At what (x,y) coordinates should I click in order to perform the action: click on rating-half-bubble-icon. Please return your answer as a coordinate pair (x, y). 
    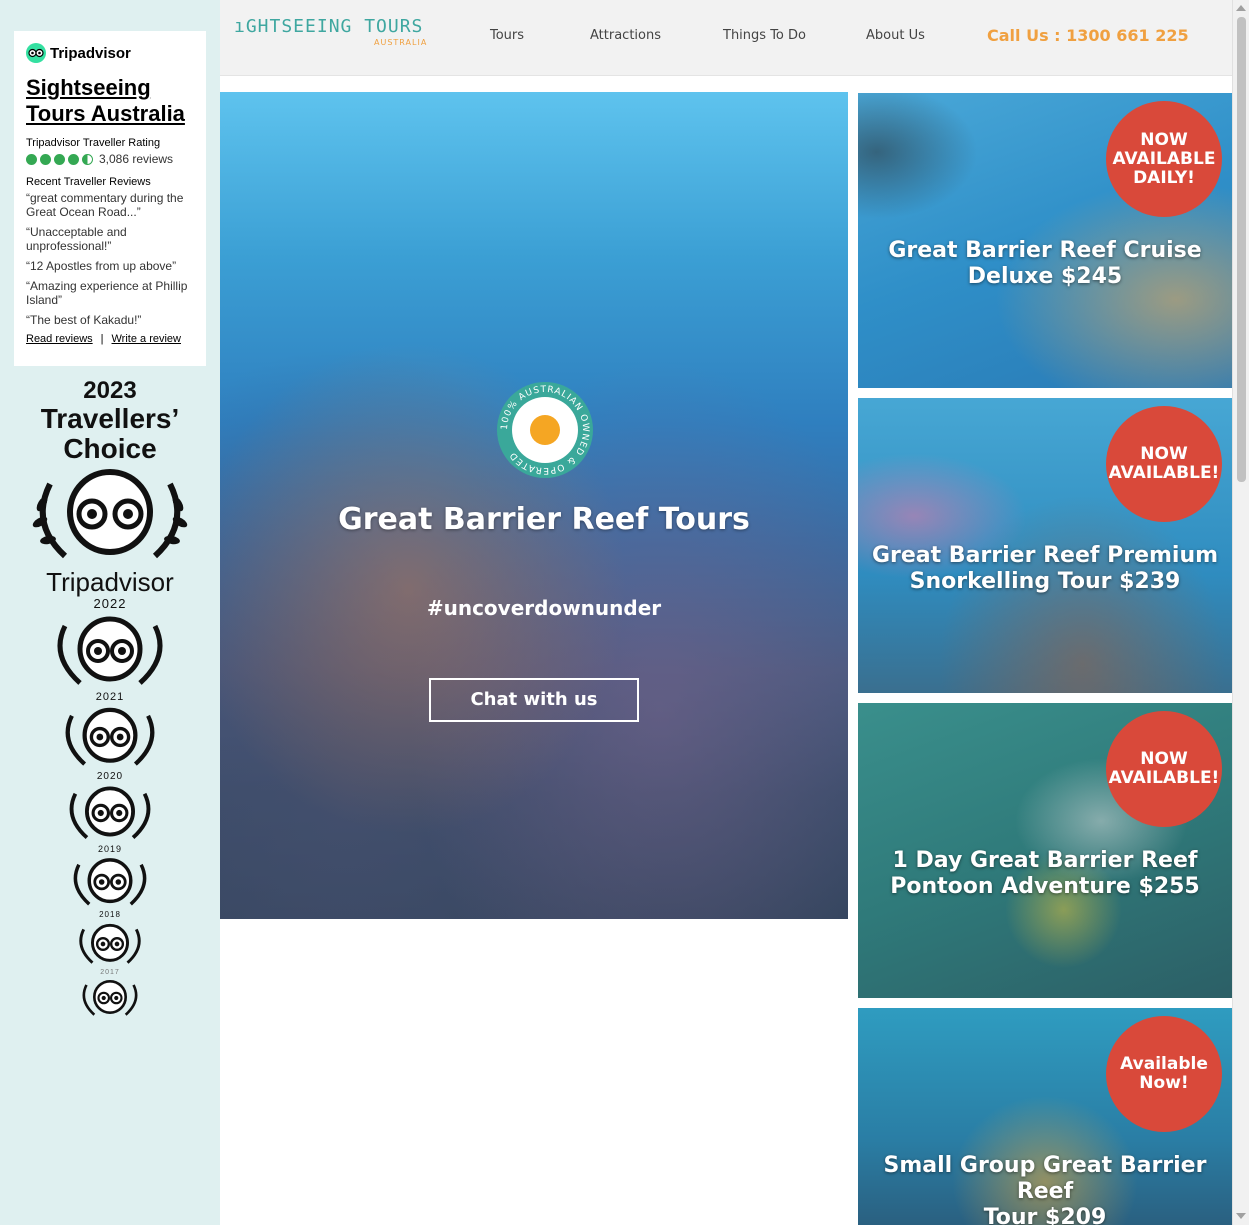
    Looking at the image, I should click on (87, 159).